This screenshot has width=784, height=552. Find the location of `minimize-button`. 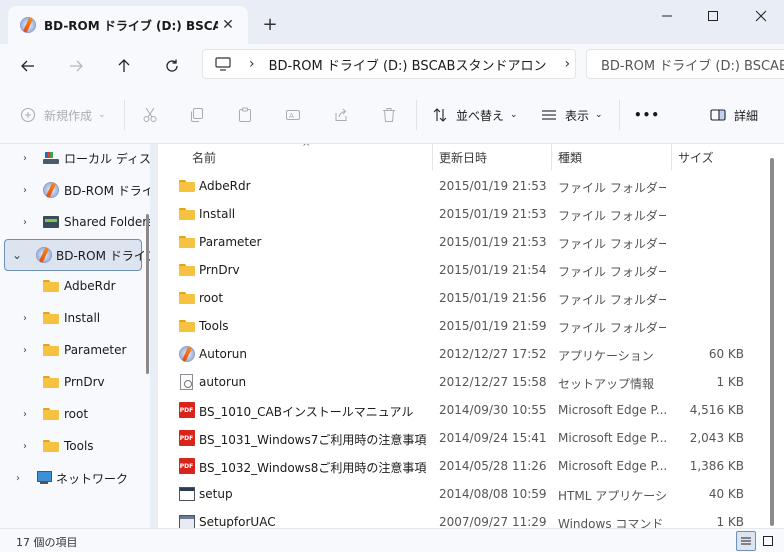

minimize-button is located at coordinates (667, 16).